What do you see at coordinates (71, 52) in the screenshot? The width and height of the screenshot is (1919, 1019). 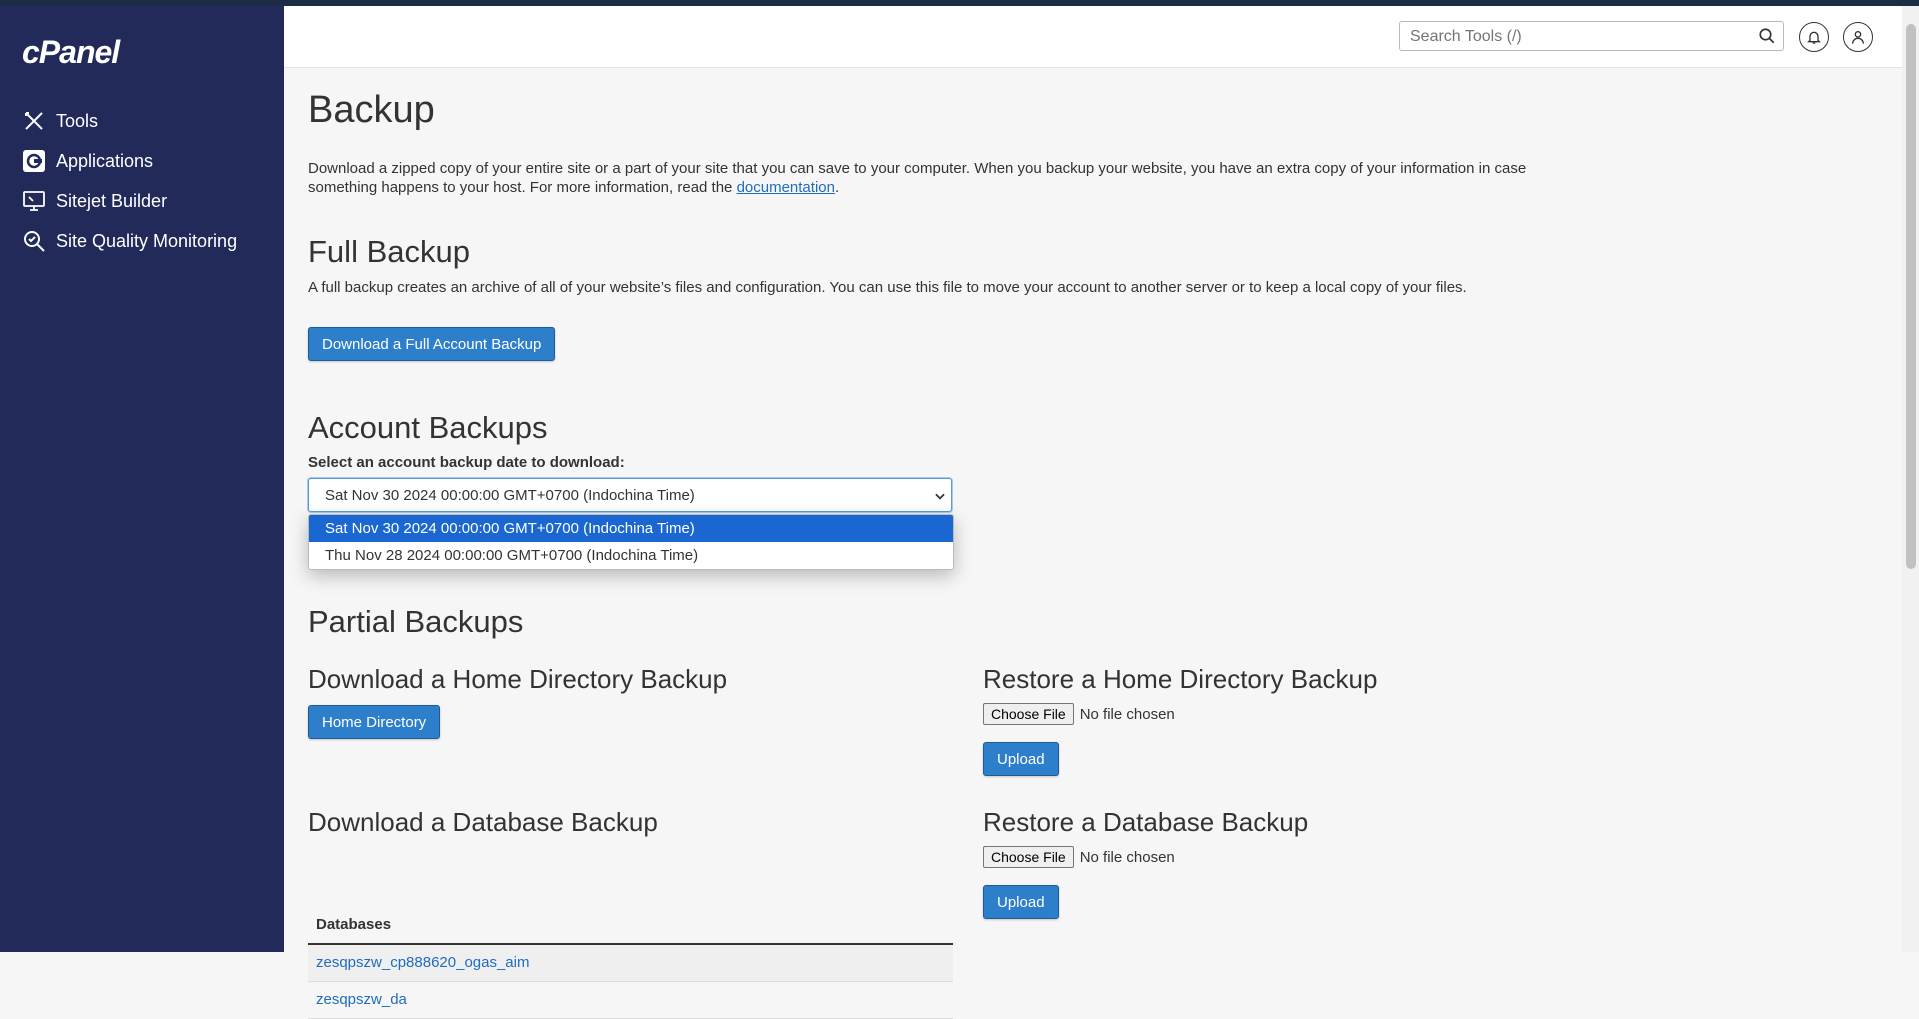 I see `cpanel-logo: cPanel` at bounding box center [71, 52].